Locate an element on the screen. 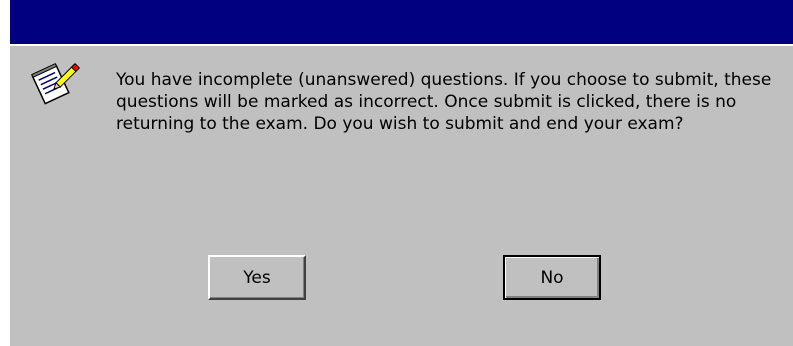 The height and width of the screenshot is (346, 793). dialog-titlebar is located at coordinates (401, 22).